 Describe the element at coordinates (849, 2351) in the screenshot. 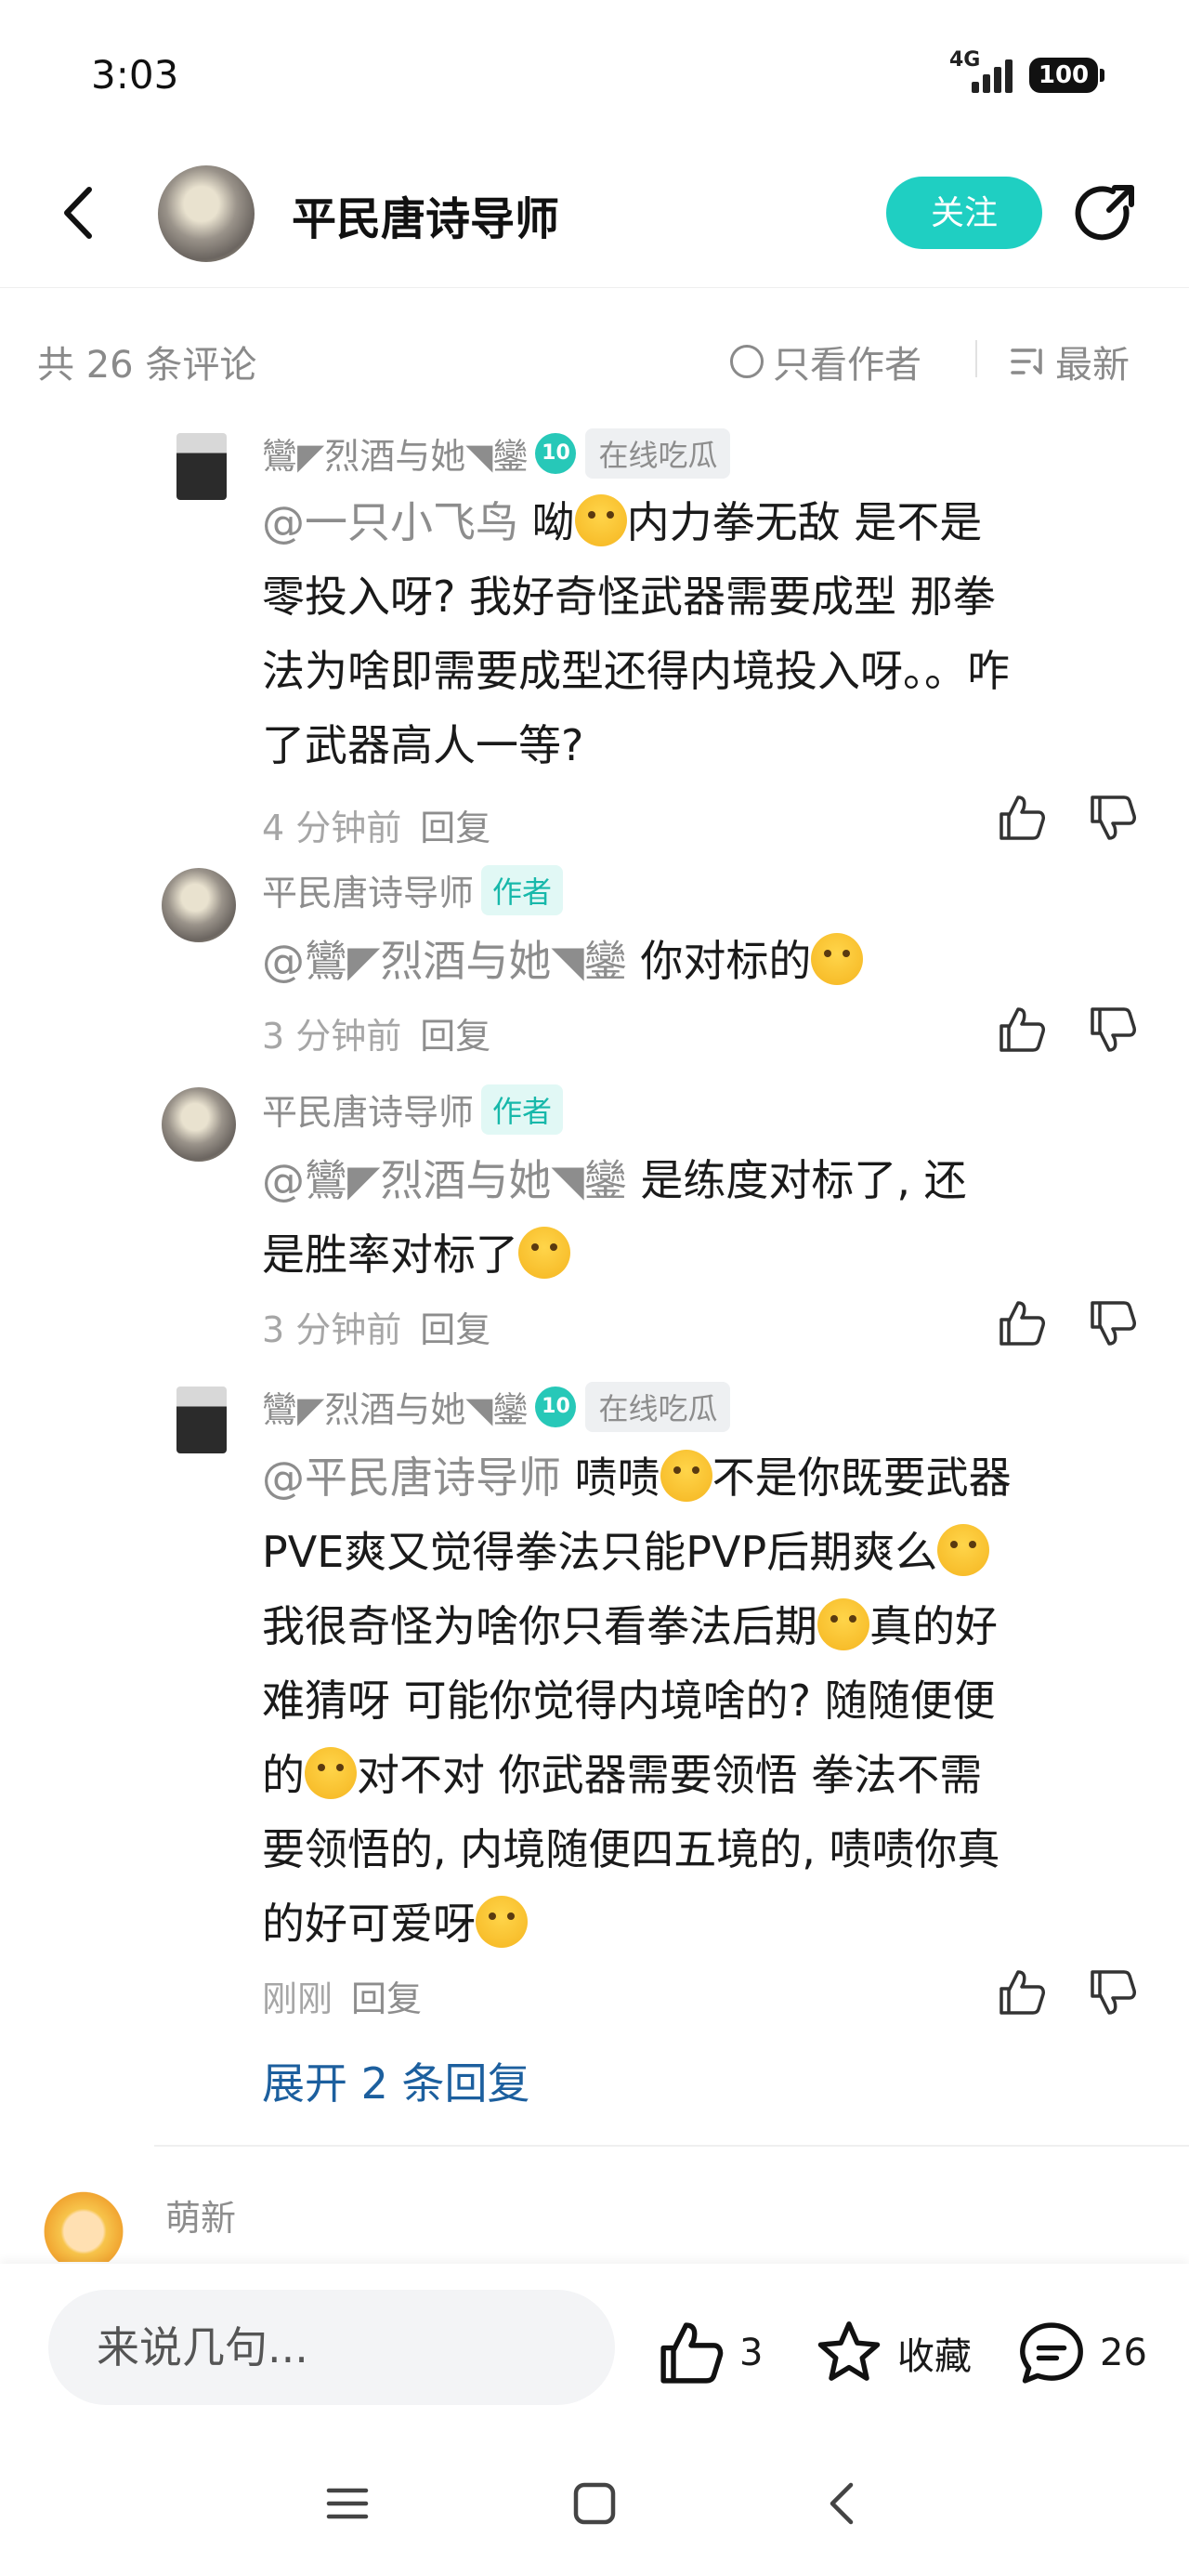

I see `star-icon` at that location.